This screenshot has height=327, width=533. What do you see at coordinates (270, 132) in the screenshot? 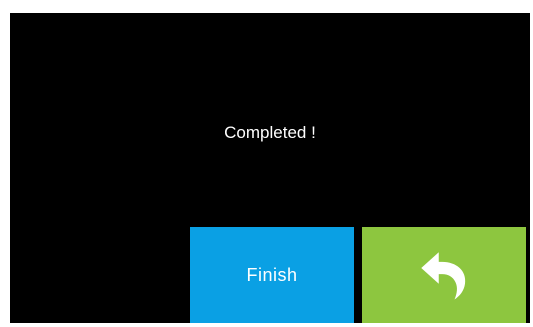
I see `completion-message: Completed !` at bounding box center [270, 132].